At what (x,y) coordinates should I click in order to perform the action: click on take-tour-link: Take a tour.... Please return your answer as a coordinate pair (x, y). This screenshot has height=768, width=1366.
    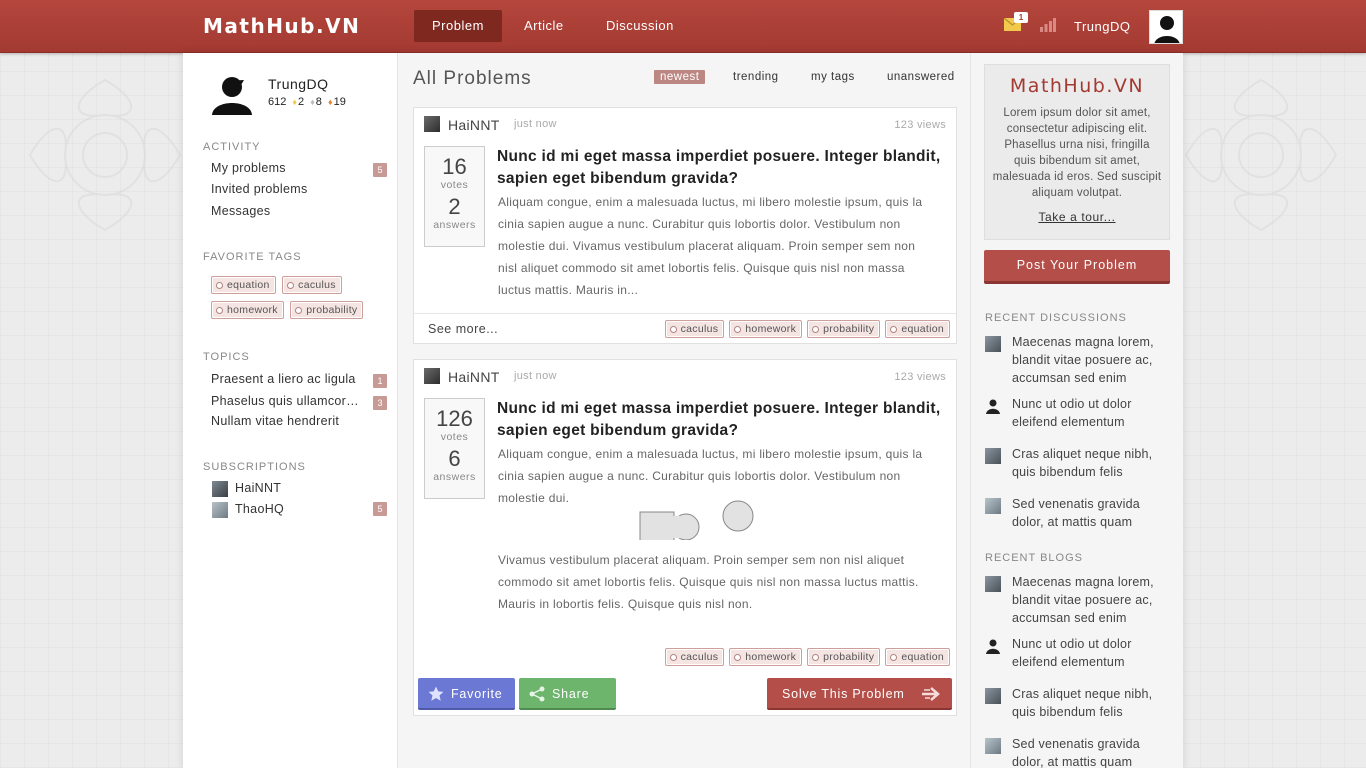
    Looking at the image, I should click on (1076, 217).